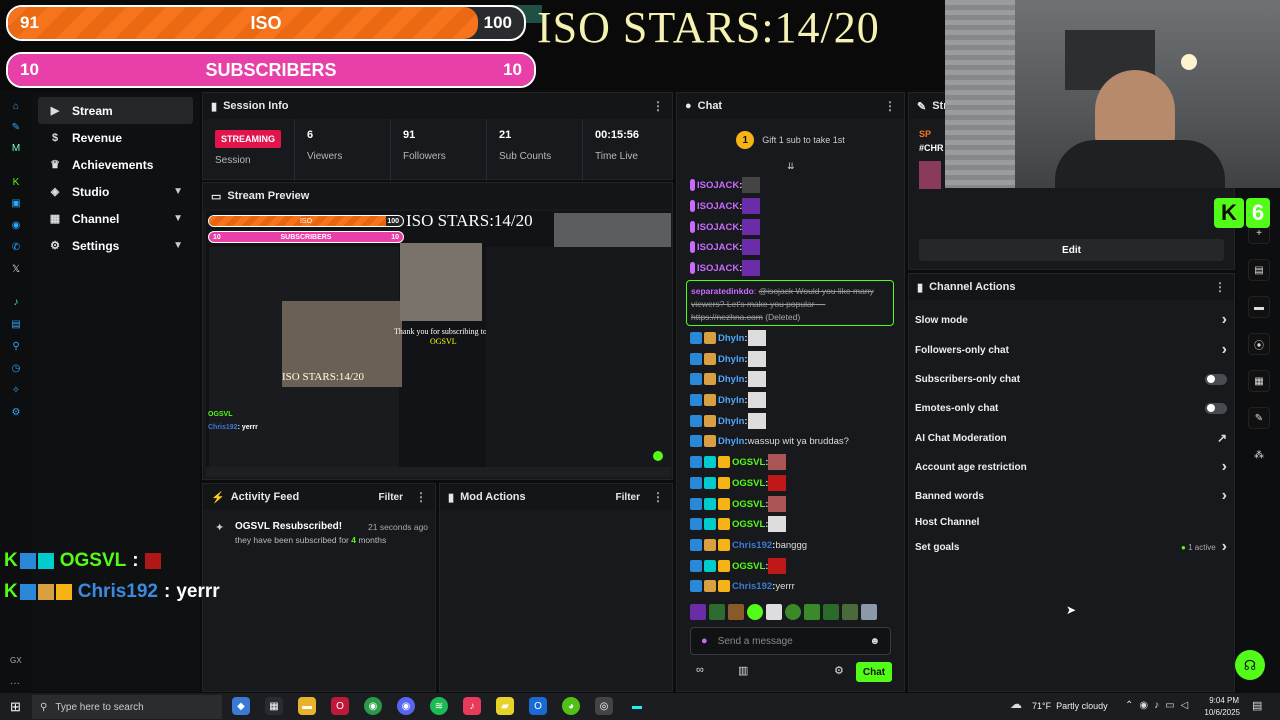 The height and width of the screenshot is (720, 1280). I want to click on channel-action-followers-only-chat: Followers-only chat ›, so click(1071, 350).